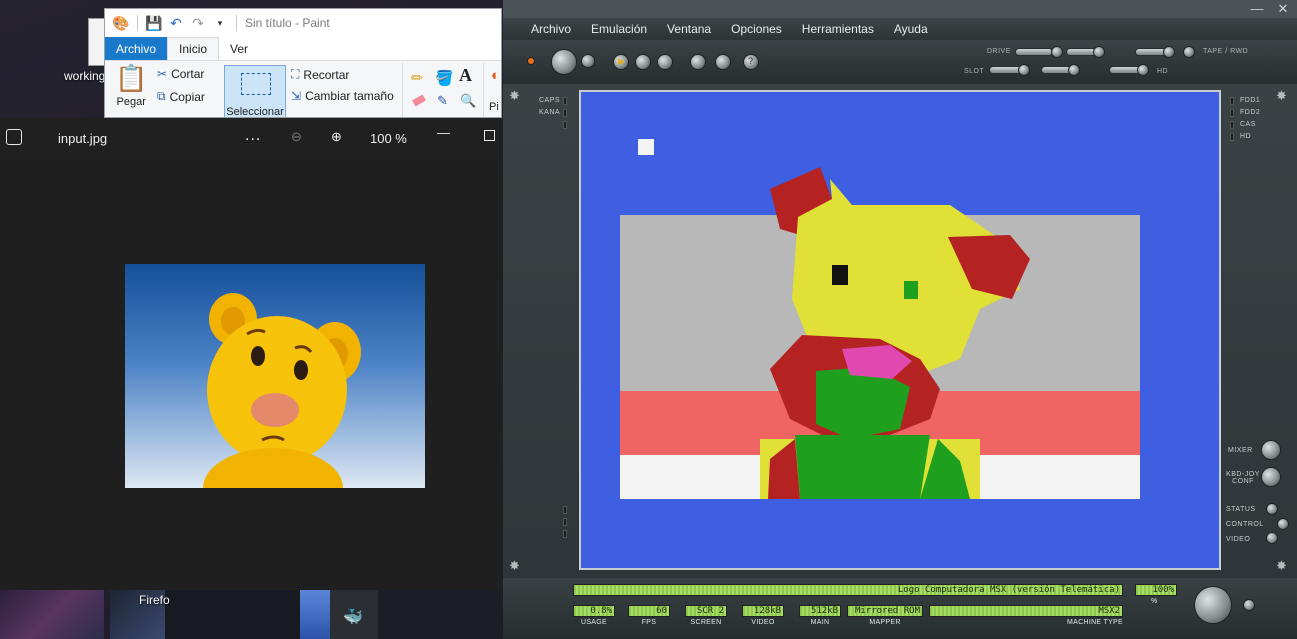 Image resolution: width=1297 pixels, height=639 pixels. What do you see at coordinates (895, 333) in the screenshot?
I see `pixel-bear-art` at bounding box center [895, 333].